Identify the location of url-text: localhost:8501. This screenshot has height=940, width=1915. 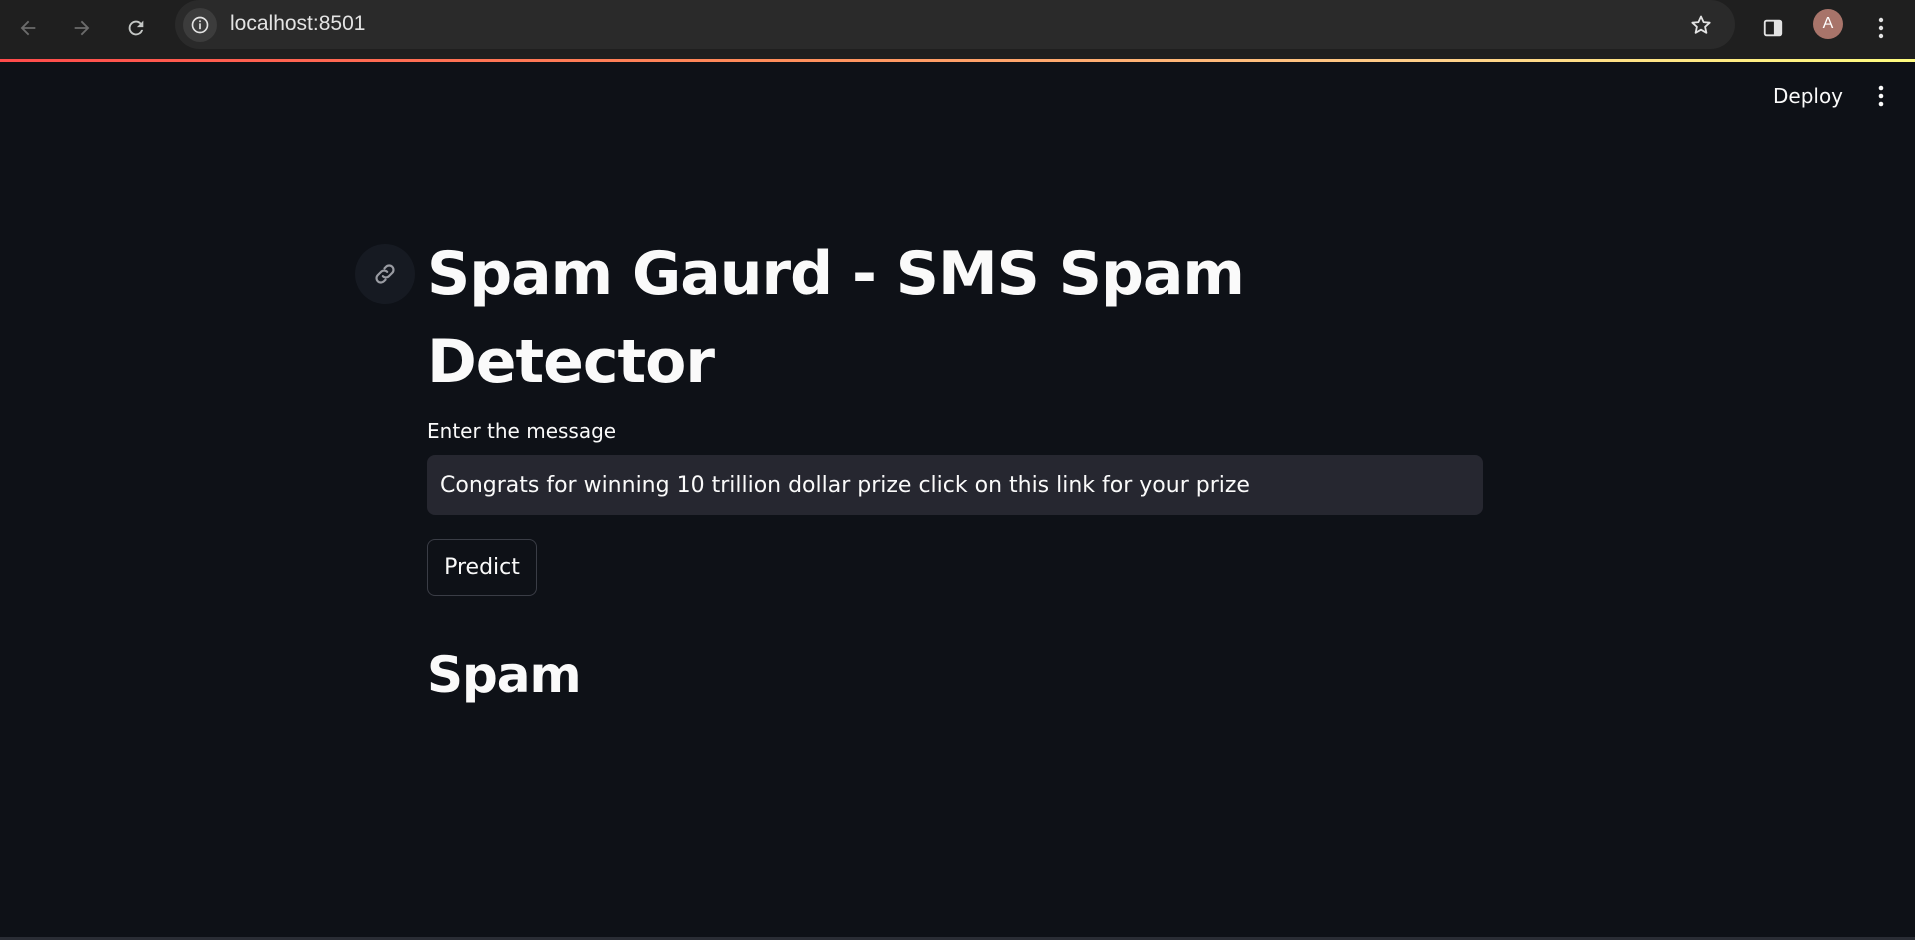
(297, 24).